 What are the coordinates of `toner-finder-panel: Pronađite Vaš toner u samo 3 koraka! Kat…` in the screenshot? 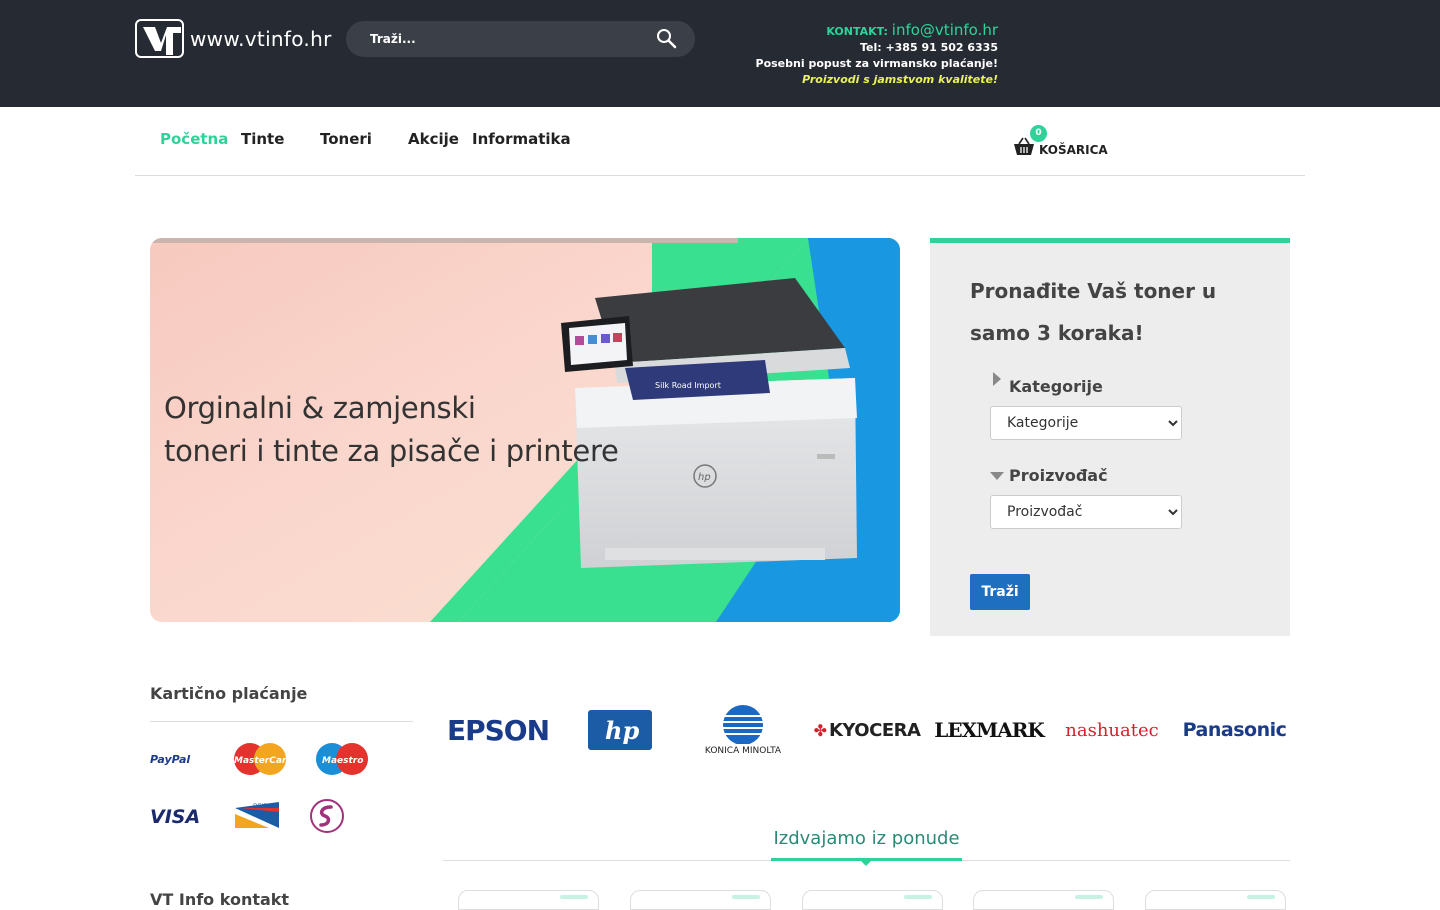 It's located at (1110, 437).